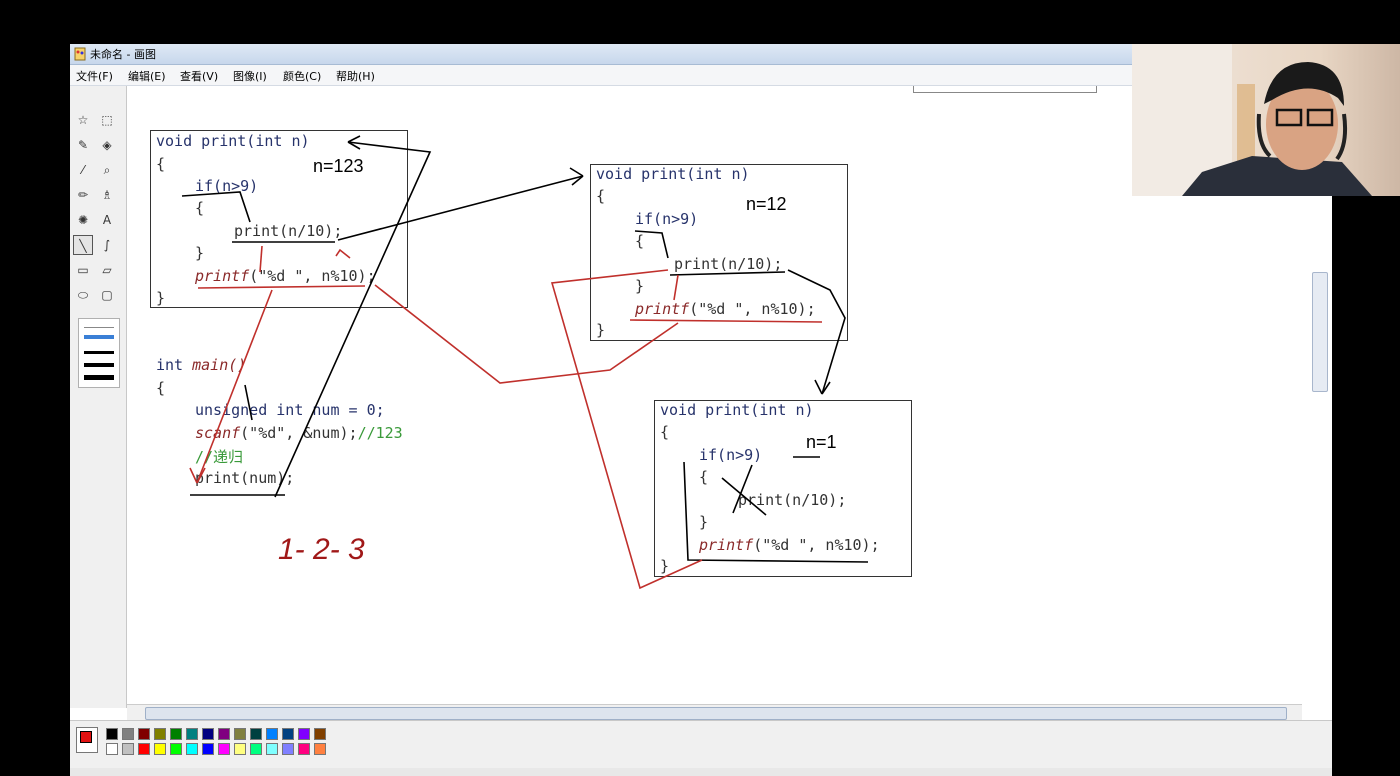 Image resolution: width=1400 pixels, height=776 pixels. What do you see at coordinates (83, 145) in the screenshot?
I see `eraser-icon: ✎` at bounding box center [83, 145].